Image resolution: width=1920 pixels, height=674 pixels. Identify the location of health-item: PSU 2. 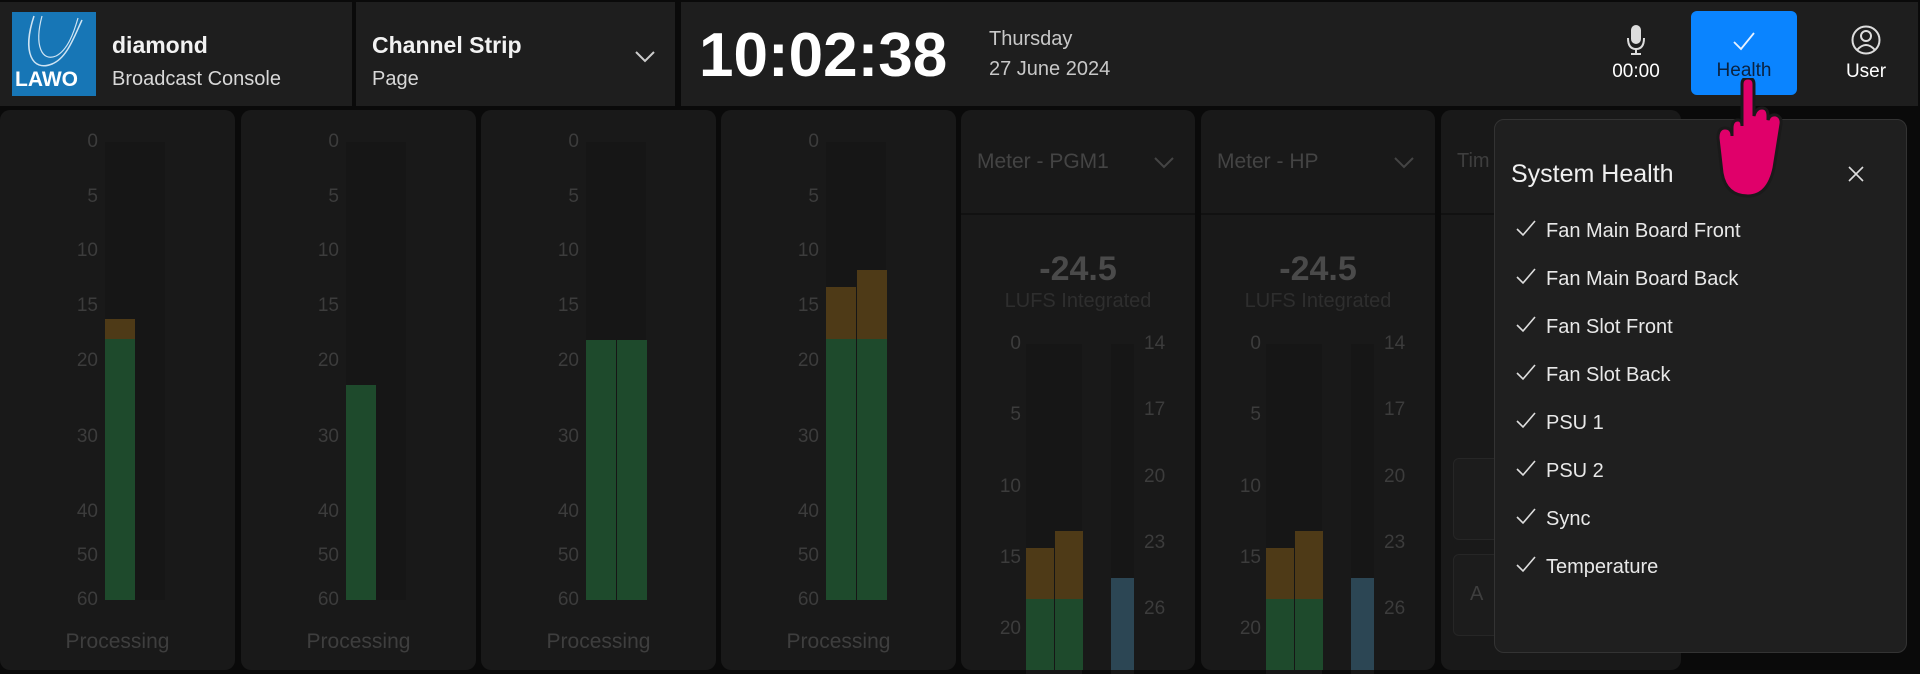
(1549, 471).